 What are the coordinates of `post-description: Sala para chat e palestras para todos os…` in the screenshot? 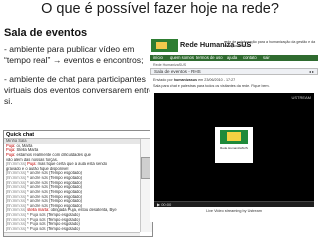 It's located at (211, 86).